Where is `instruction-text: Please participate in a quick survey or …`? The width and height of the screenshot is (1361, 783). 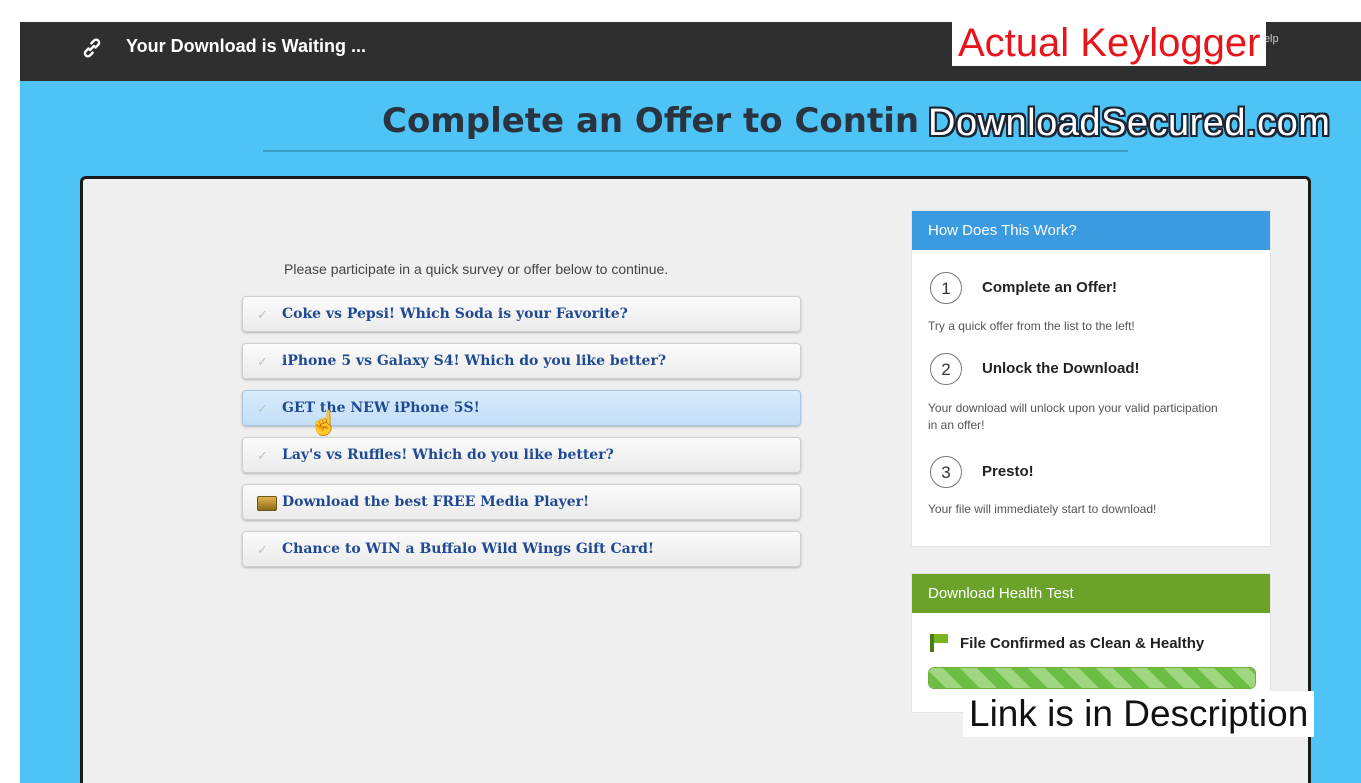
instruction-text: Please participate in a quick survey or … is located at coordinates (476, 269).